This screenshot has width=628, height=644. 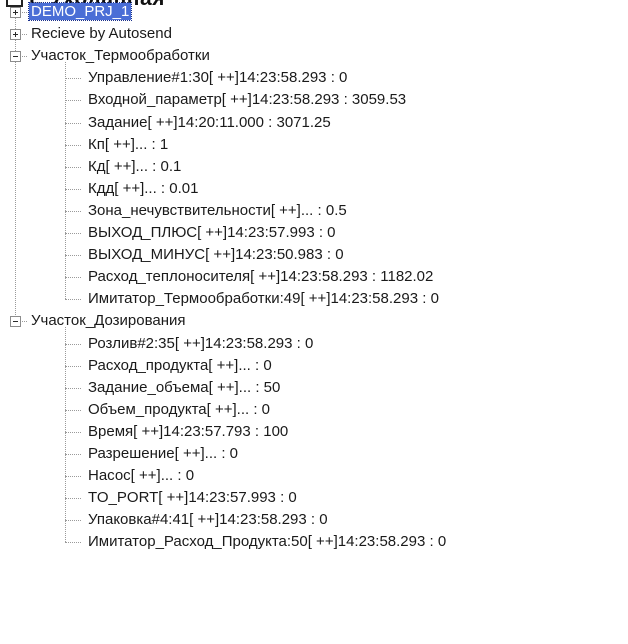 I want to click on tree-node-root: Recieve by Autosend, so click(x=101, y=34).